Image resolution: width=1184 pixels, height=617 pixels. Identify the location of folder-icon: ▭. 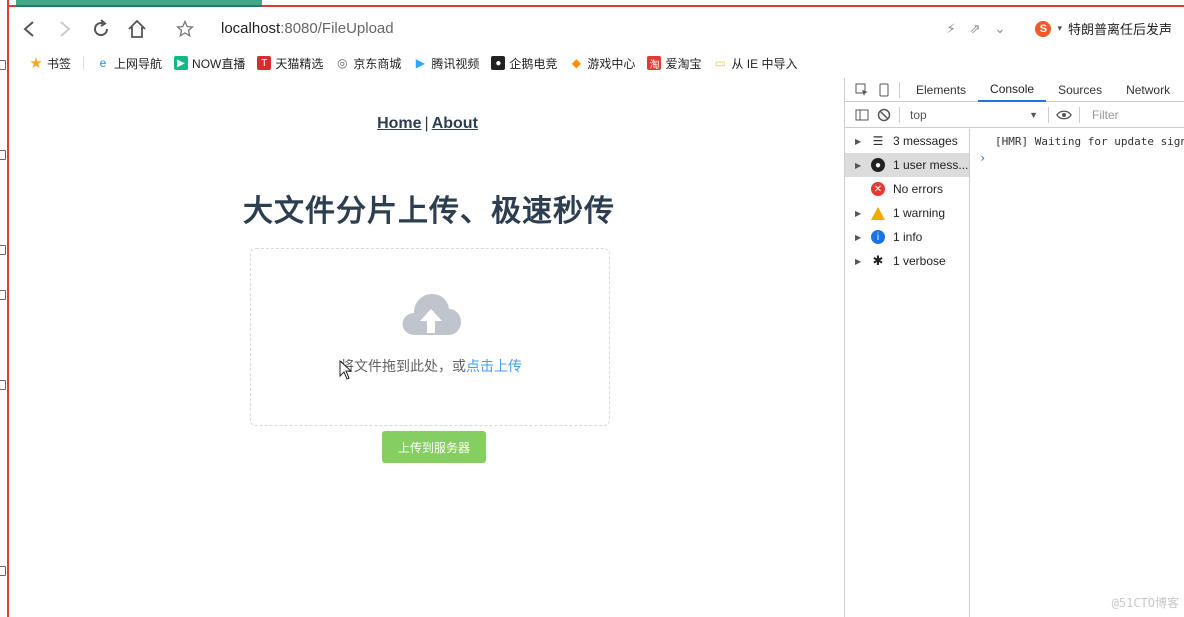
(720, 63).